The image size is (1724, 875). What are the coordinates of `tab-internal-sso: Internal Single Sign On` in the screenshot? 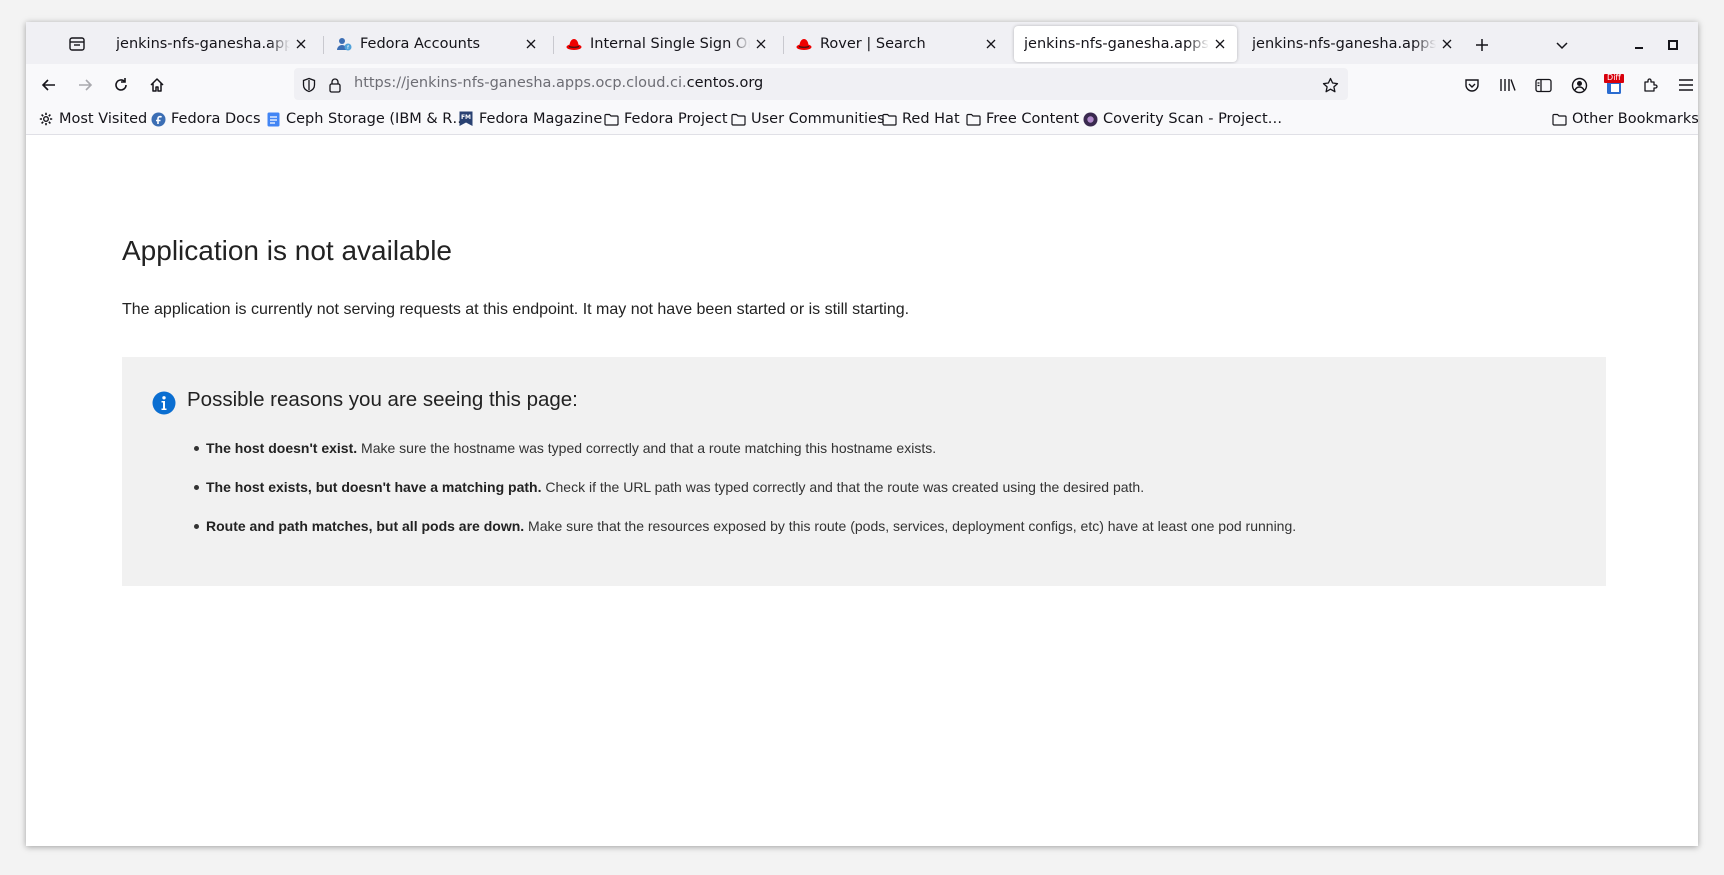 It's located at (667, 44).